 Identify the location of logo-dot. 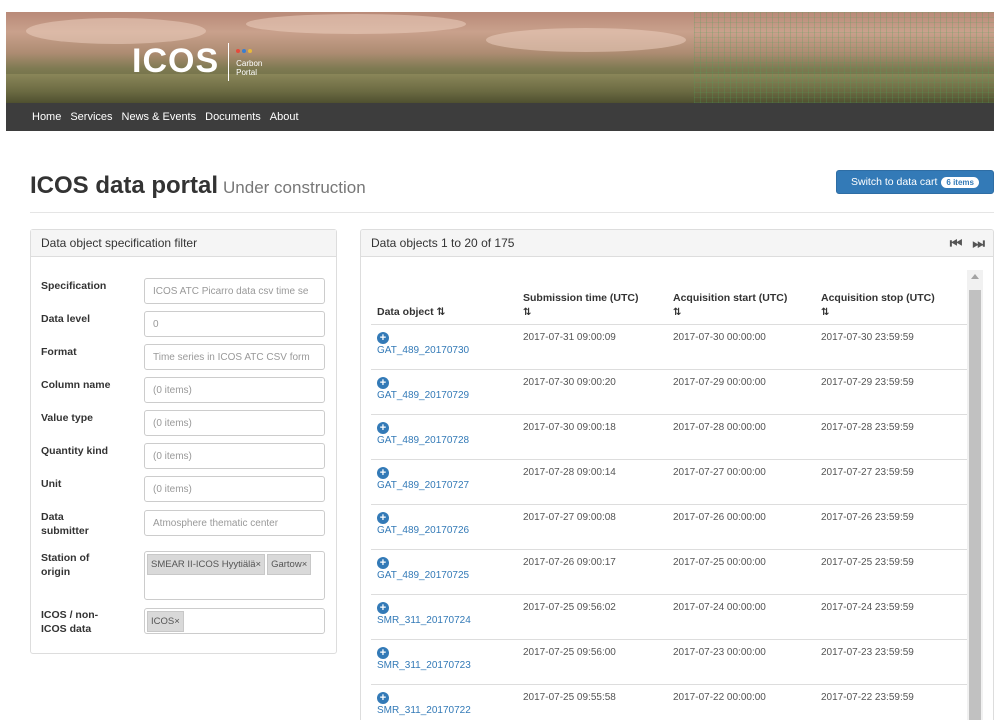
(244, 50).